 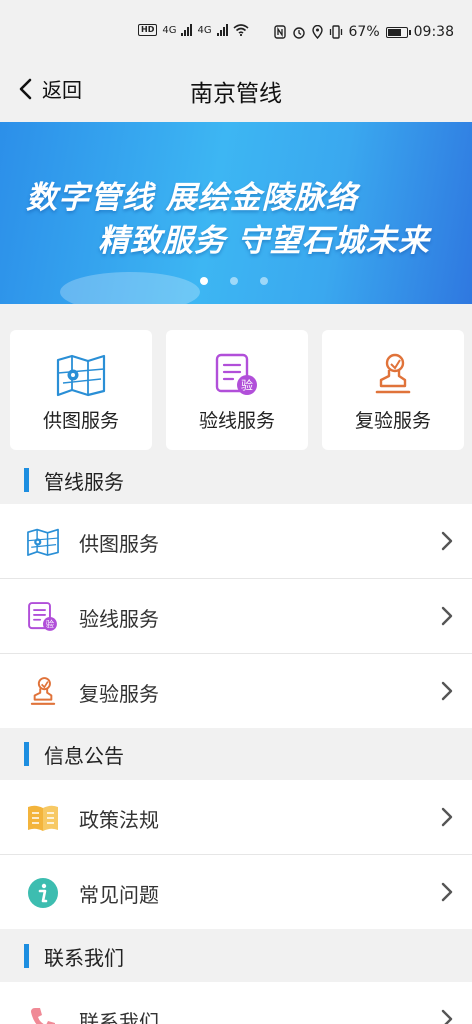 I want to click on wifi-icon, so click(x=241, y=30).